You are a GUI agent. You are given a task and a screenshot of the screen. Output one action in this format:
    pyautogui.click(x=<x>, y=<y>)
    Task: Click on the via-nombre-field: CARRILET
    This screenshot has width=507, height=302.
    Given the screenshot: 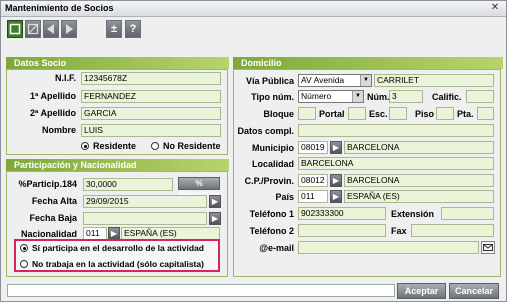 What is the action you would take?
    pyautogui.click(x=434, y=80)
    